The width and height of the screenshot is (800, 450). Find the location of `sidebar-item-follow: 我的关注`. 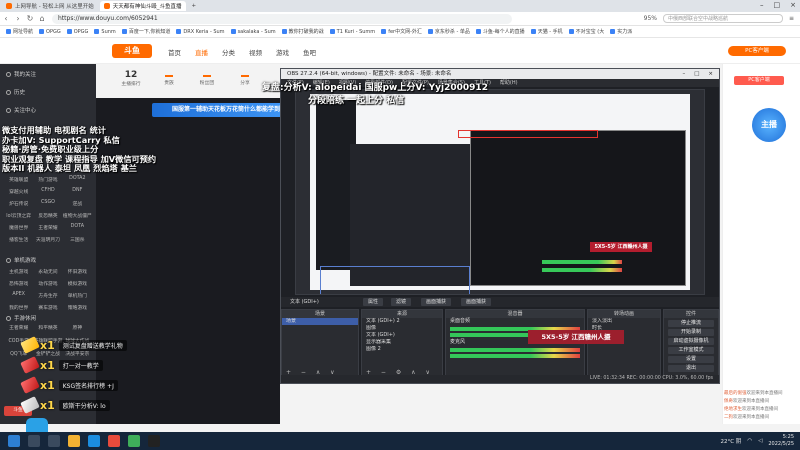

sidebar-item-follow: 我的关注 is located at coordinates (21, 74).